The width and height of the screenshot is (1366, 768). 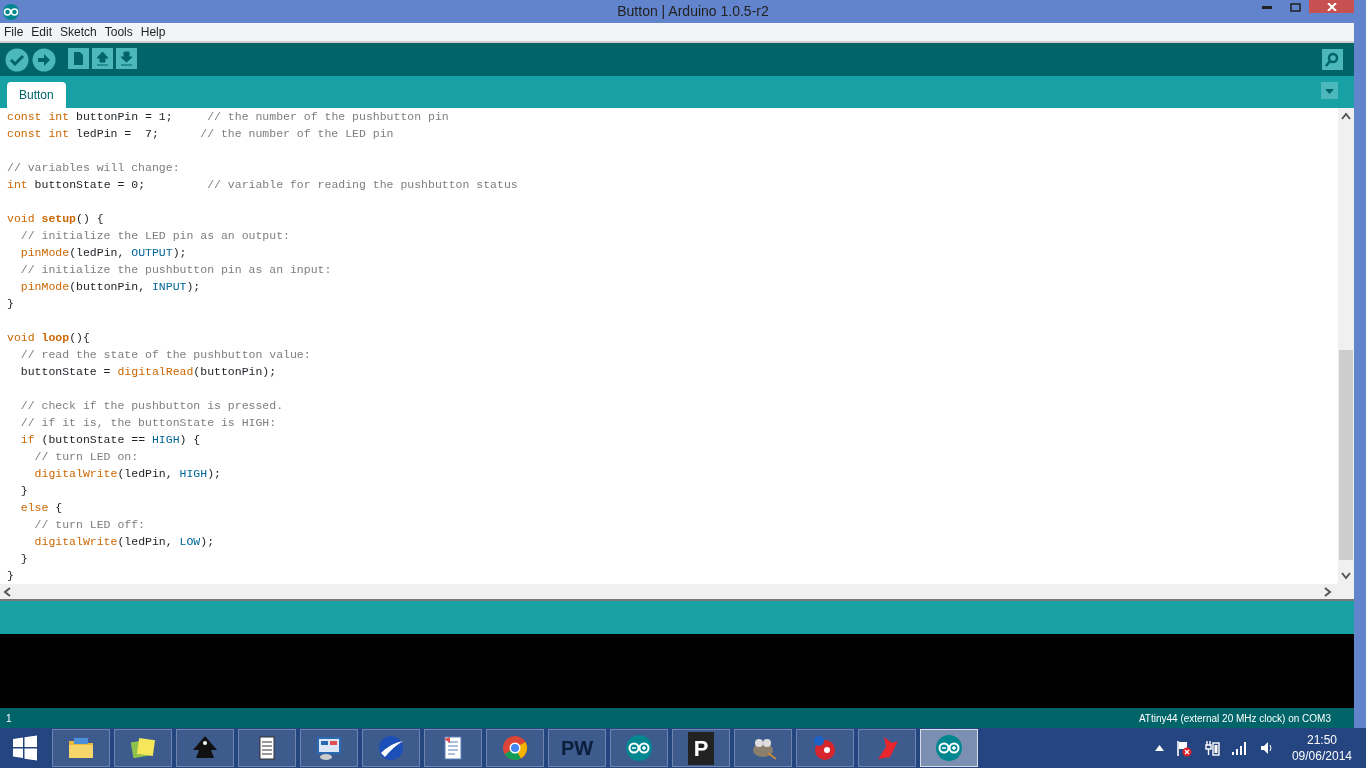 I want to click on menu-item: Help, so click(x=153, y=32).